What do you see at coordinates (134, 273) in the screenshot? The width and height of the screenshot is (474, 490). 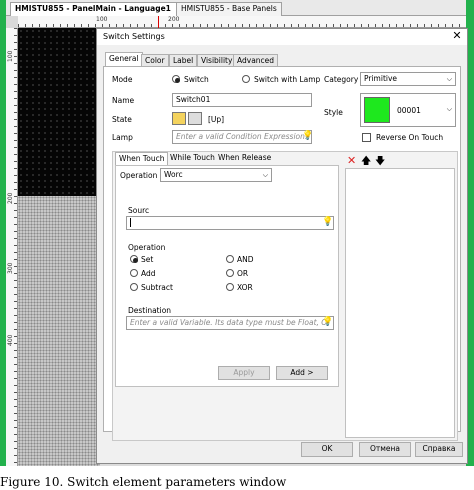 I see `op-add-radio` at bounding box center [134, 273].